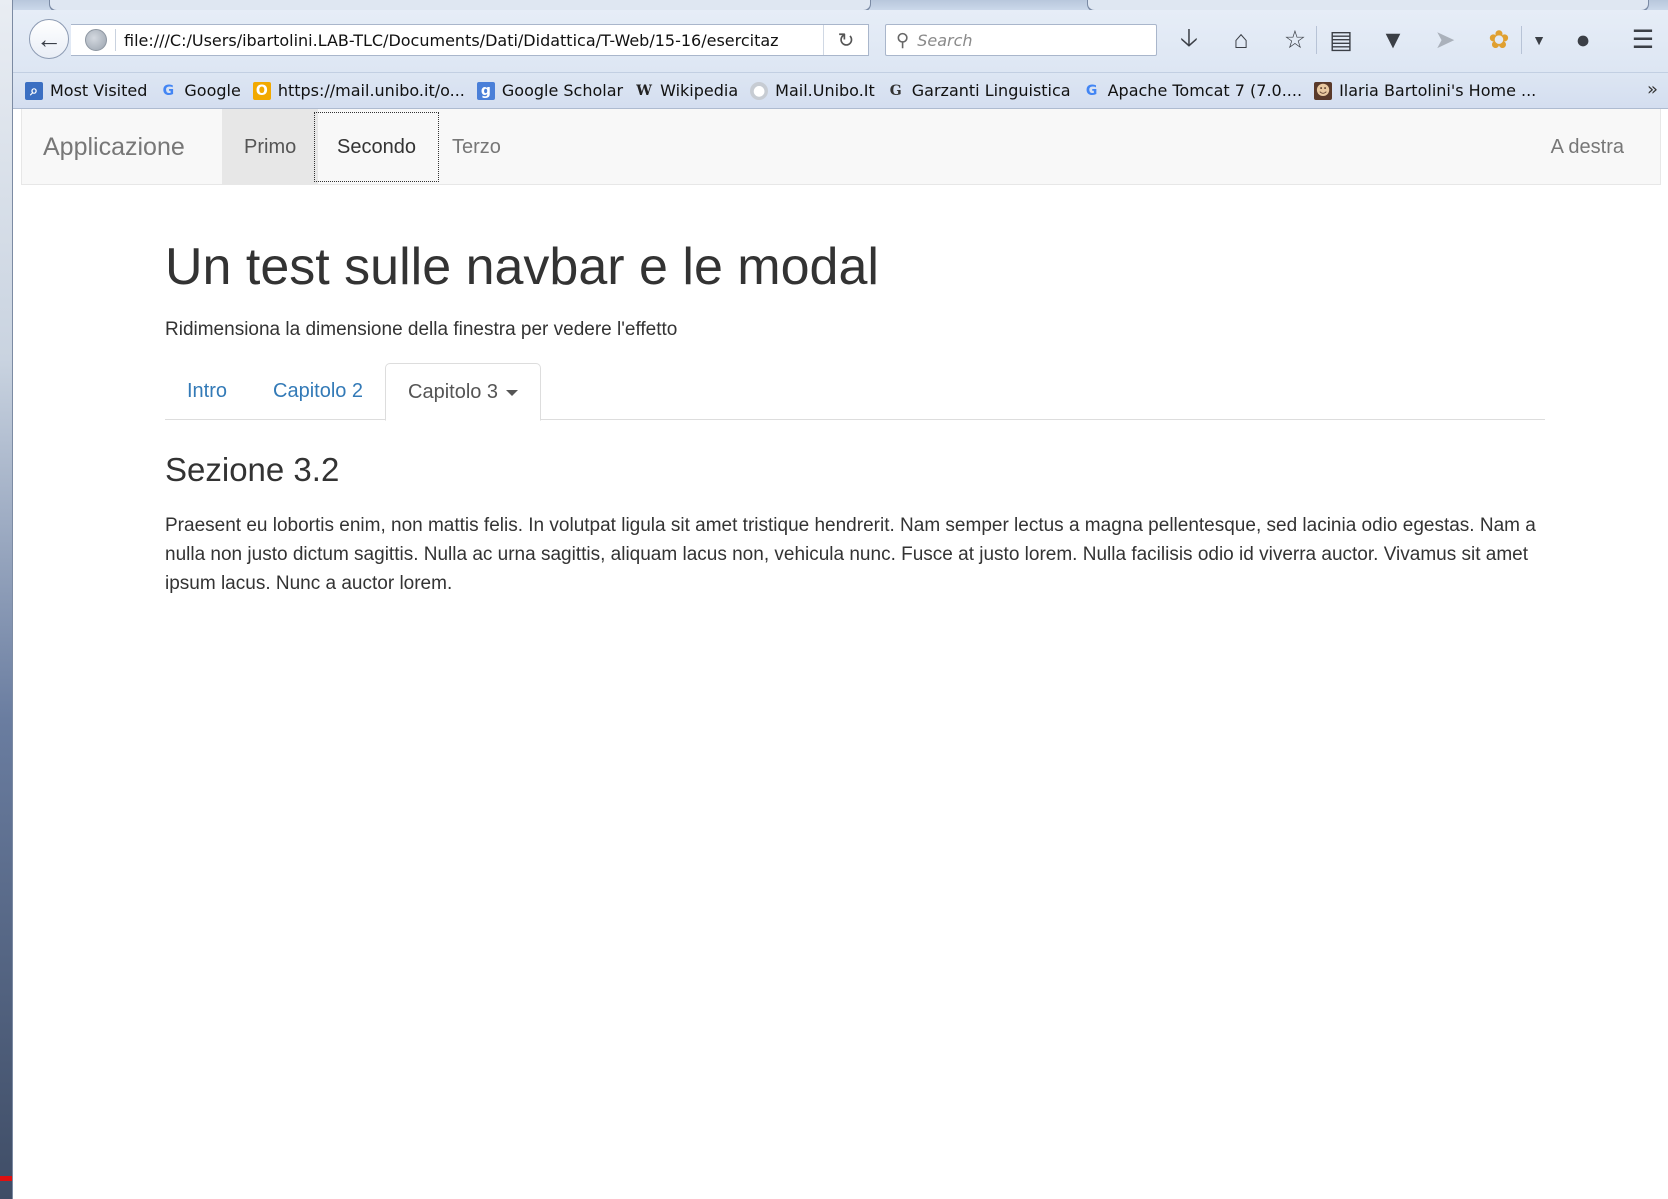  Describe the element at coordinates (699, 90) in the screenshot. I see `bookmark-label: Wikipedia` at that location.